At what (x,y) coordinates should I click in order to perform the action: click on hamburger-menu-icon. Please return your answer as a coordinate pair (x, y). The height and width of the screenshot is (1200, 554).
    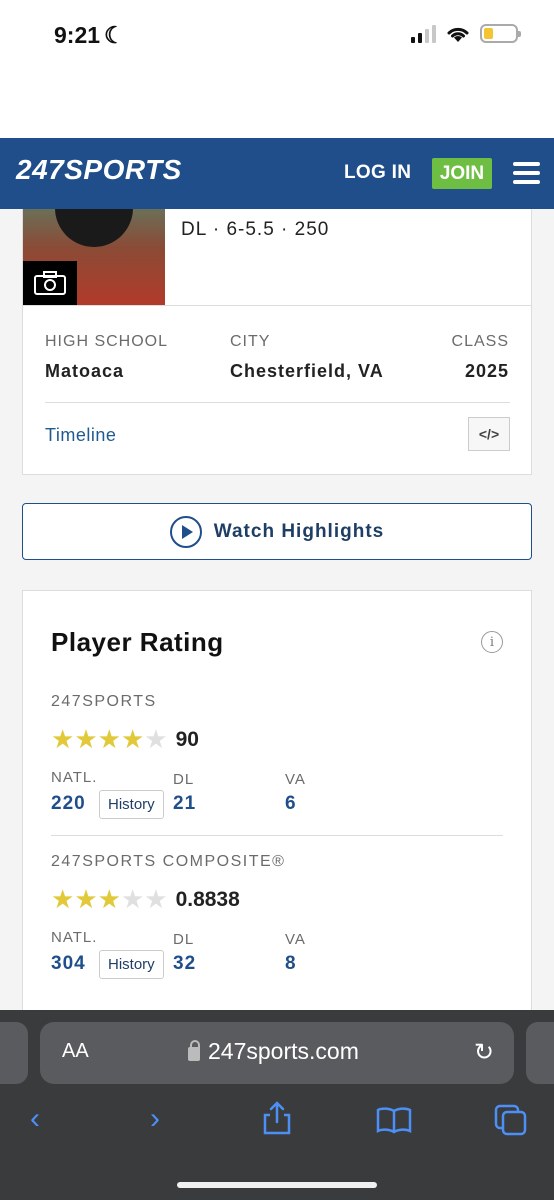
    Looking at the image, I should click on (526, 173).